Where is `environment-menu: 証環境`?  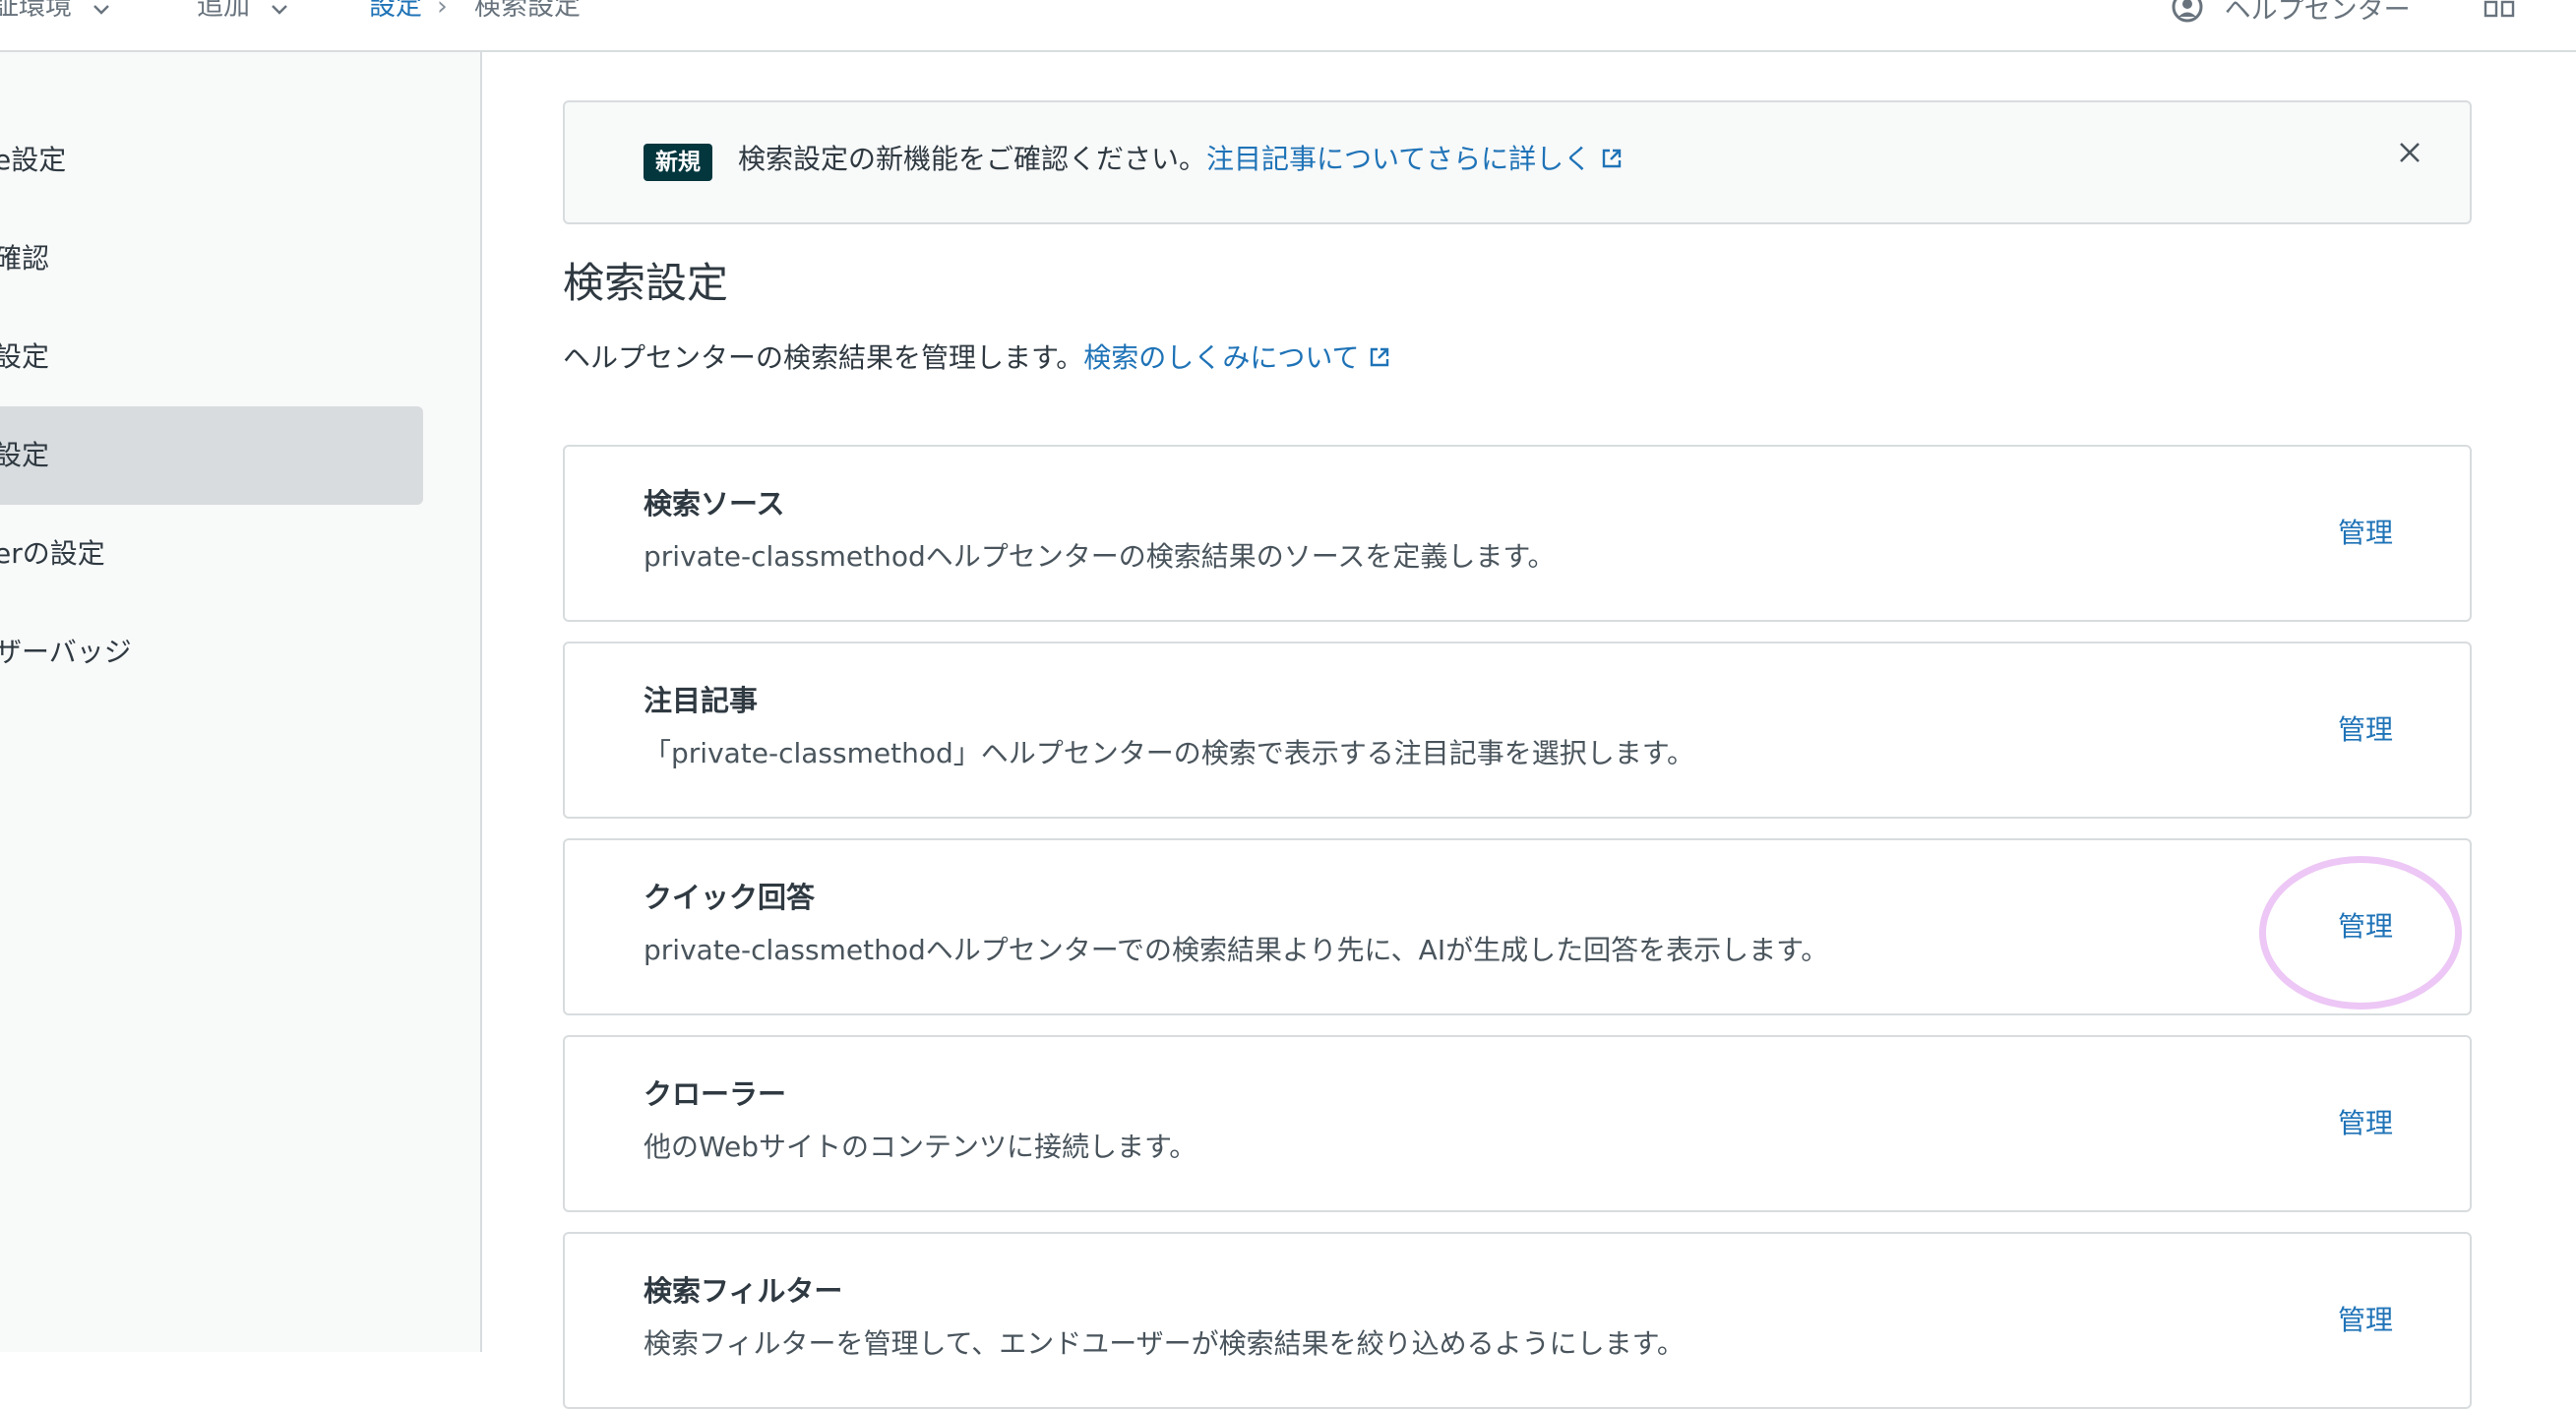
environment-menu: 証環境 is located at coordinates (55, 12).